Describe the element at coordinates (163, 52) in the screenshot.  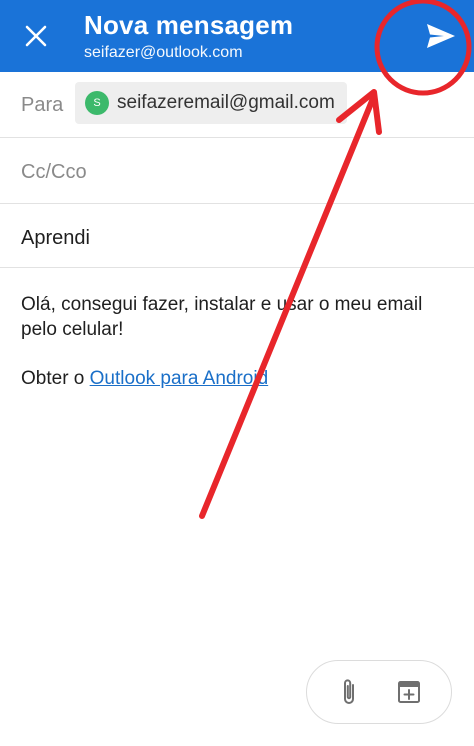
I see `account-email: seifazer@outlook.com` at that location.